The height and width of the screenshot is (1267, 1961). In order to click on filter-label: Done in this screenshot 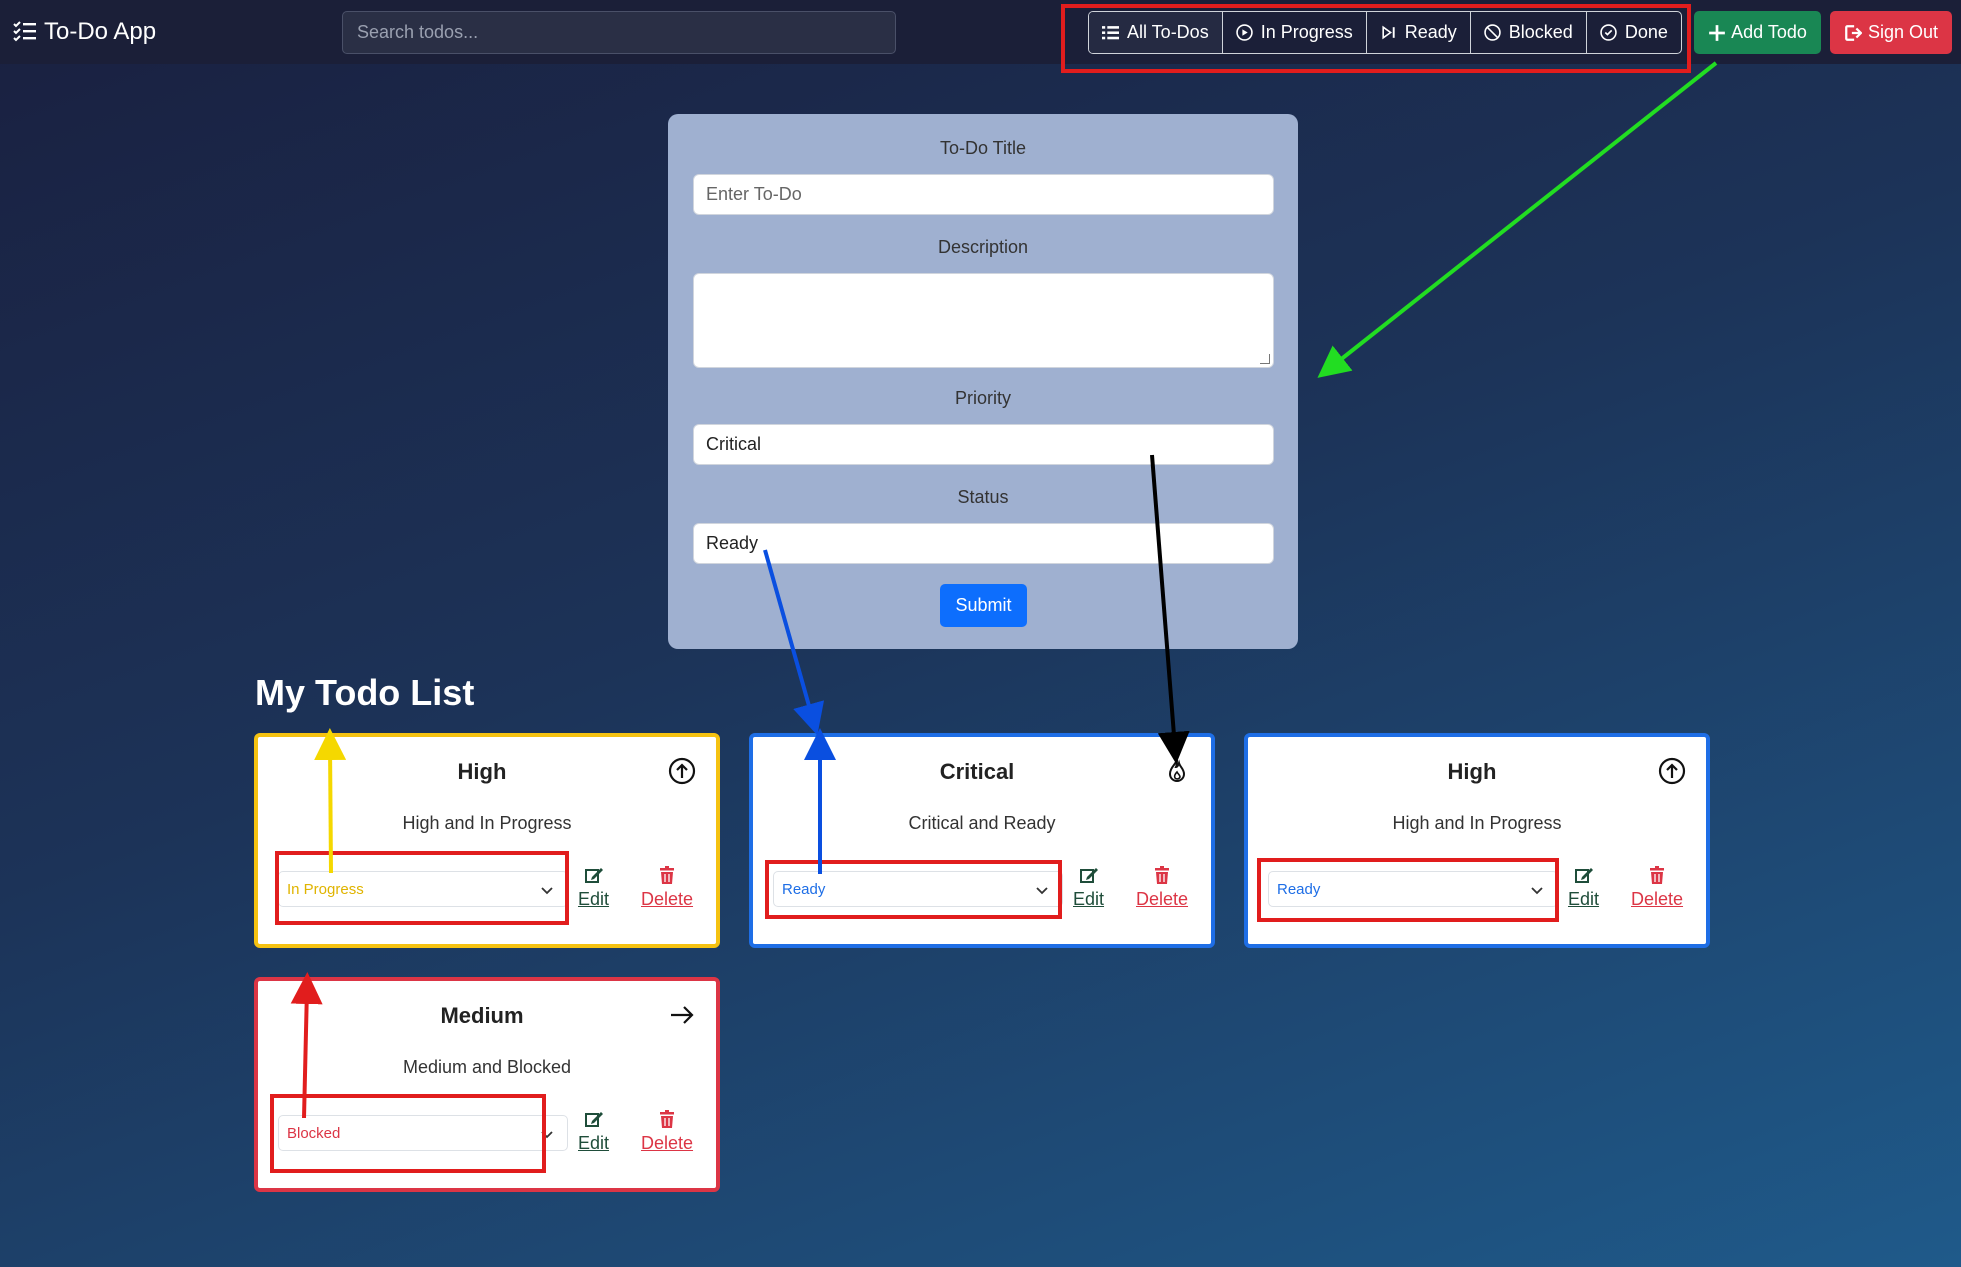, I will do `click(1646, 32)`.